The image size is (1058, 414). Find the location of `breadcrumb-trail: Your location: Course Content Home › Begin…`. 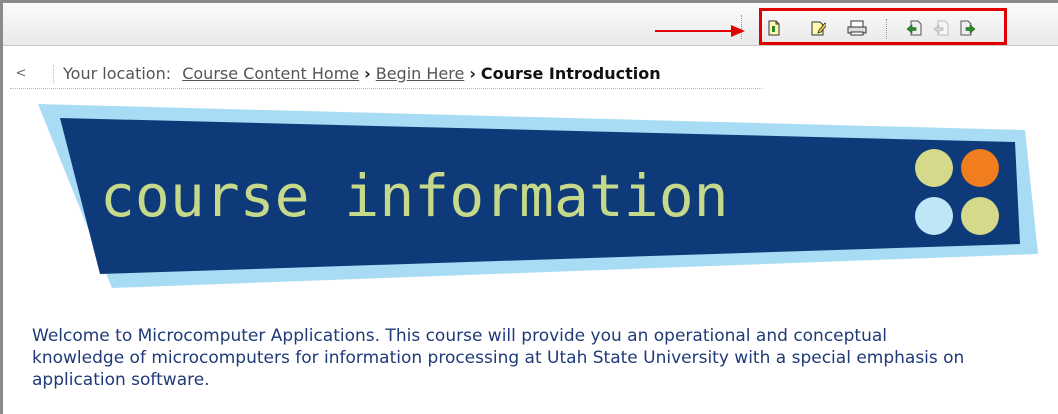

breadcrumb-trail: Your location: Course Content Home › Begin… is located at coordinates (362, 73).